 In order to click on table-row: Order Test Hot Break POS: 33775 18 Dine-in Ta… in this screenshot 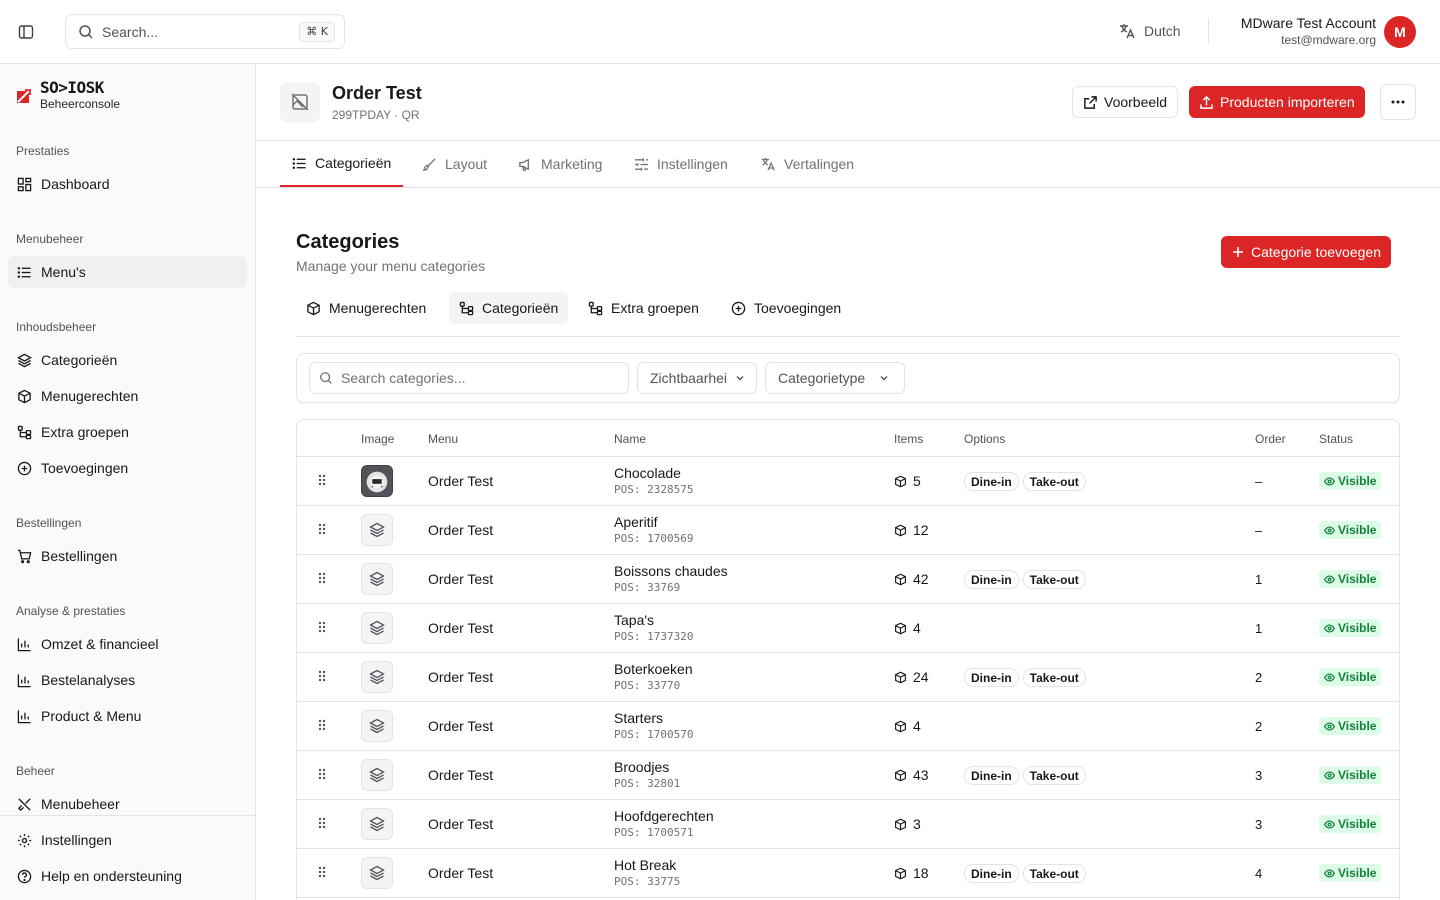, I will do `click(848, 873)`.